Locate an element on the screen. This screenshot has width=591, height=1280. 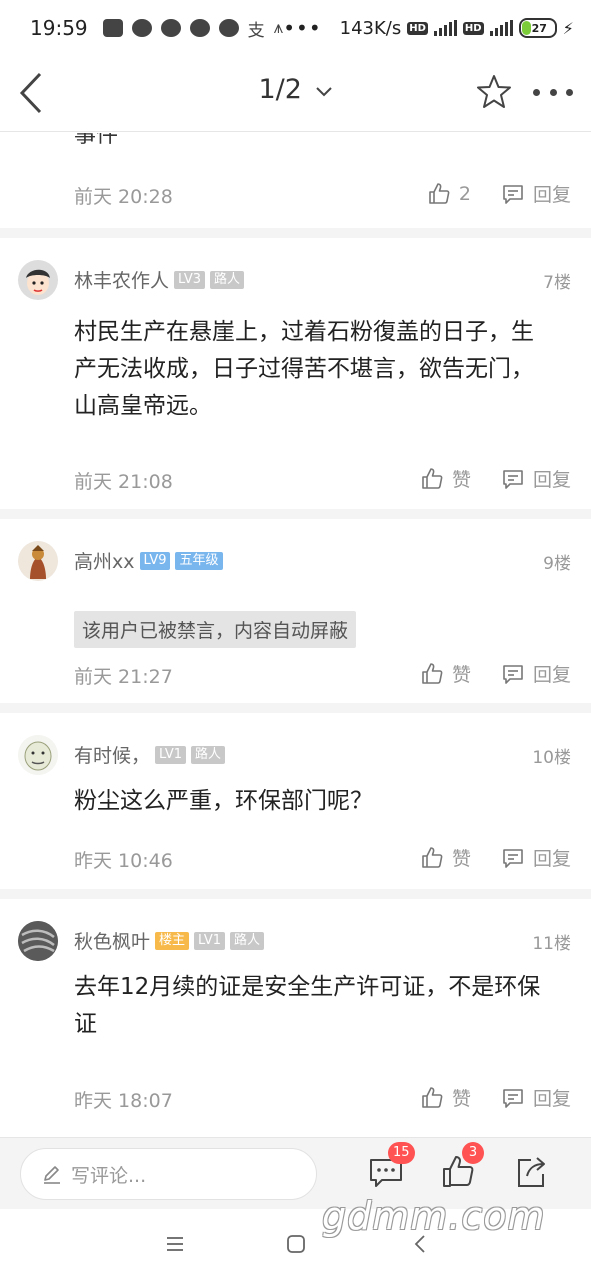
banned-notice: 该用户已被禁言，内容自动屏蔽 is located at coordinates (215, 629).